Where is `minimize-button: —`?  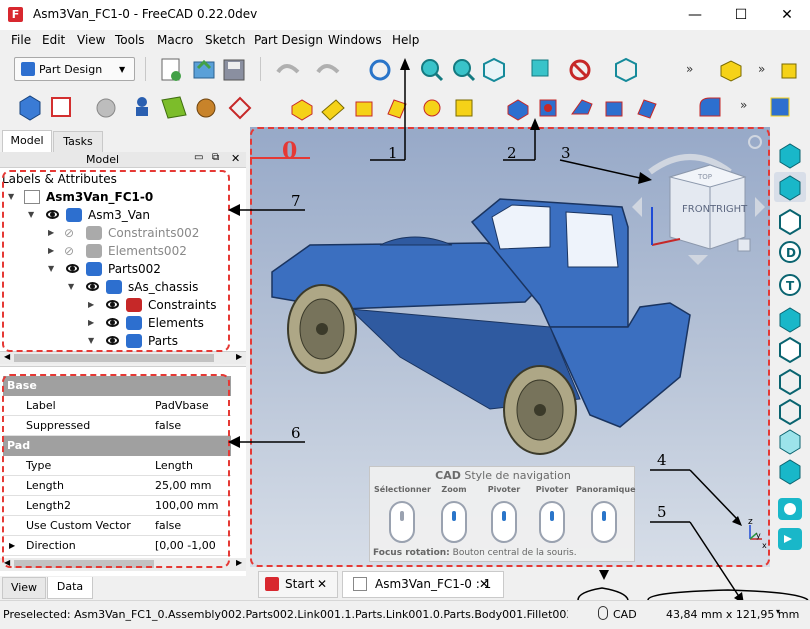
minimize-button: — is located at coordinates (695, 15).